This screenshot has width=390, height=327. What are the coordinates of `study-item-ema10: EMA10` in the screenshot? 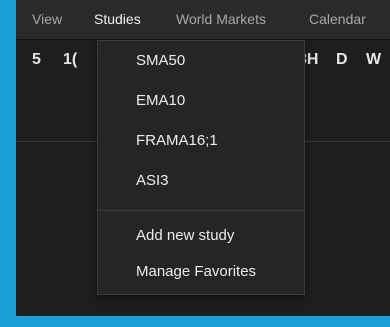 It's located at (201, 101).